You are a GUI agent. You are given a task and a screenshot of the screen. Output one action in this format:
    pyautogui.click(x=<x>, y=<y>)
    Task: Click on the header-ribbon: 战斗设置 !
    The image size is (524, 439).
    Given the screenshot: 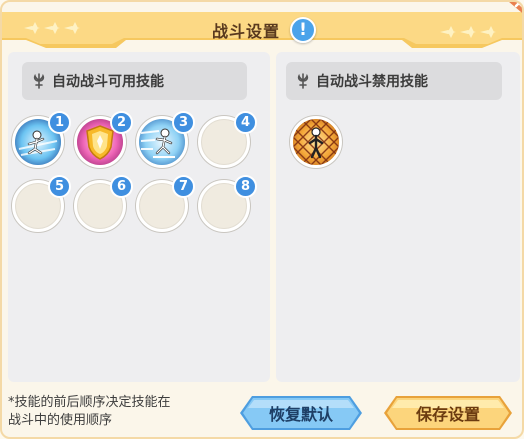 What is the action you would take?
    pyautogui.click(x=262, y=30)
    